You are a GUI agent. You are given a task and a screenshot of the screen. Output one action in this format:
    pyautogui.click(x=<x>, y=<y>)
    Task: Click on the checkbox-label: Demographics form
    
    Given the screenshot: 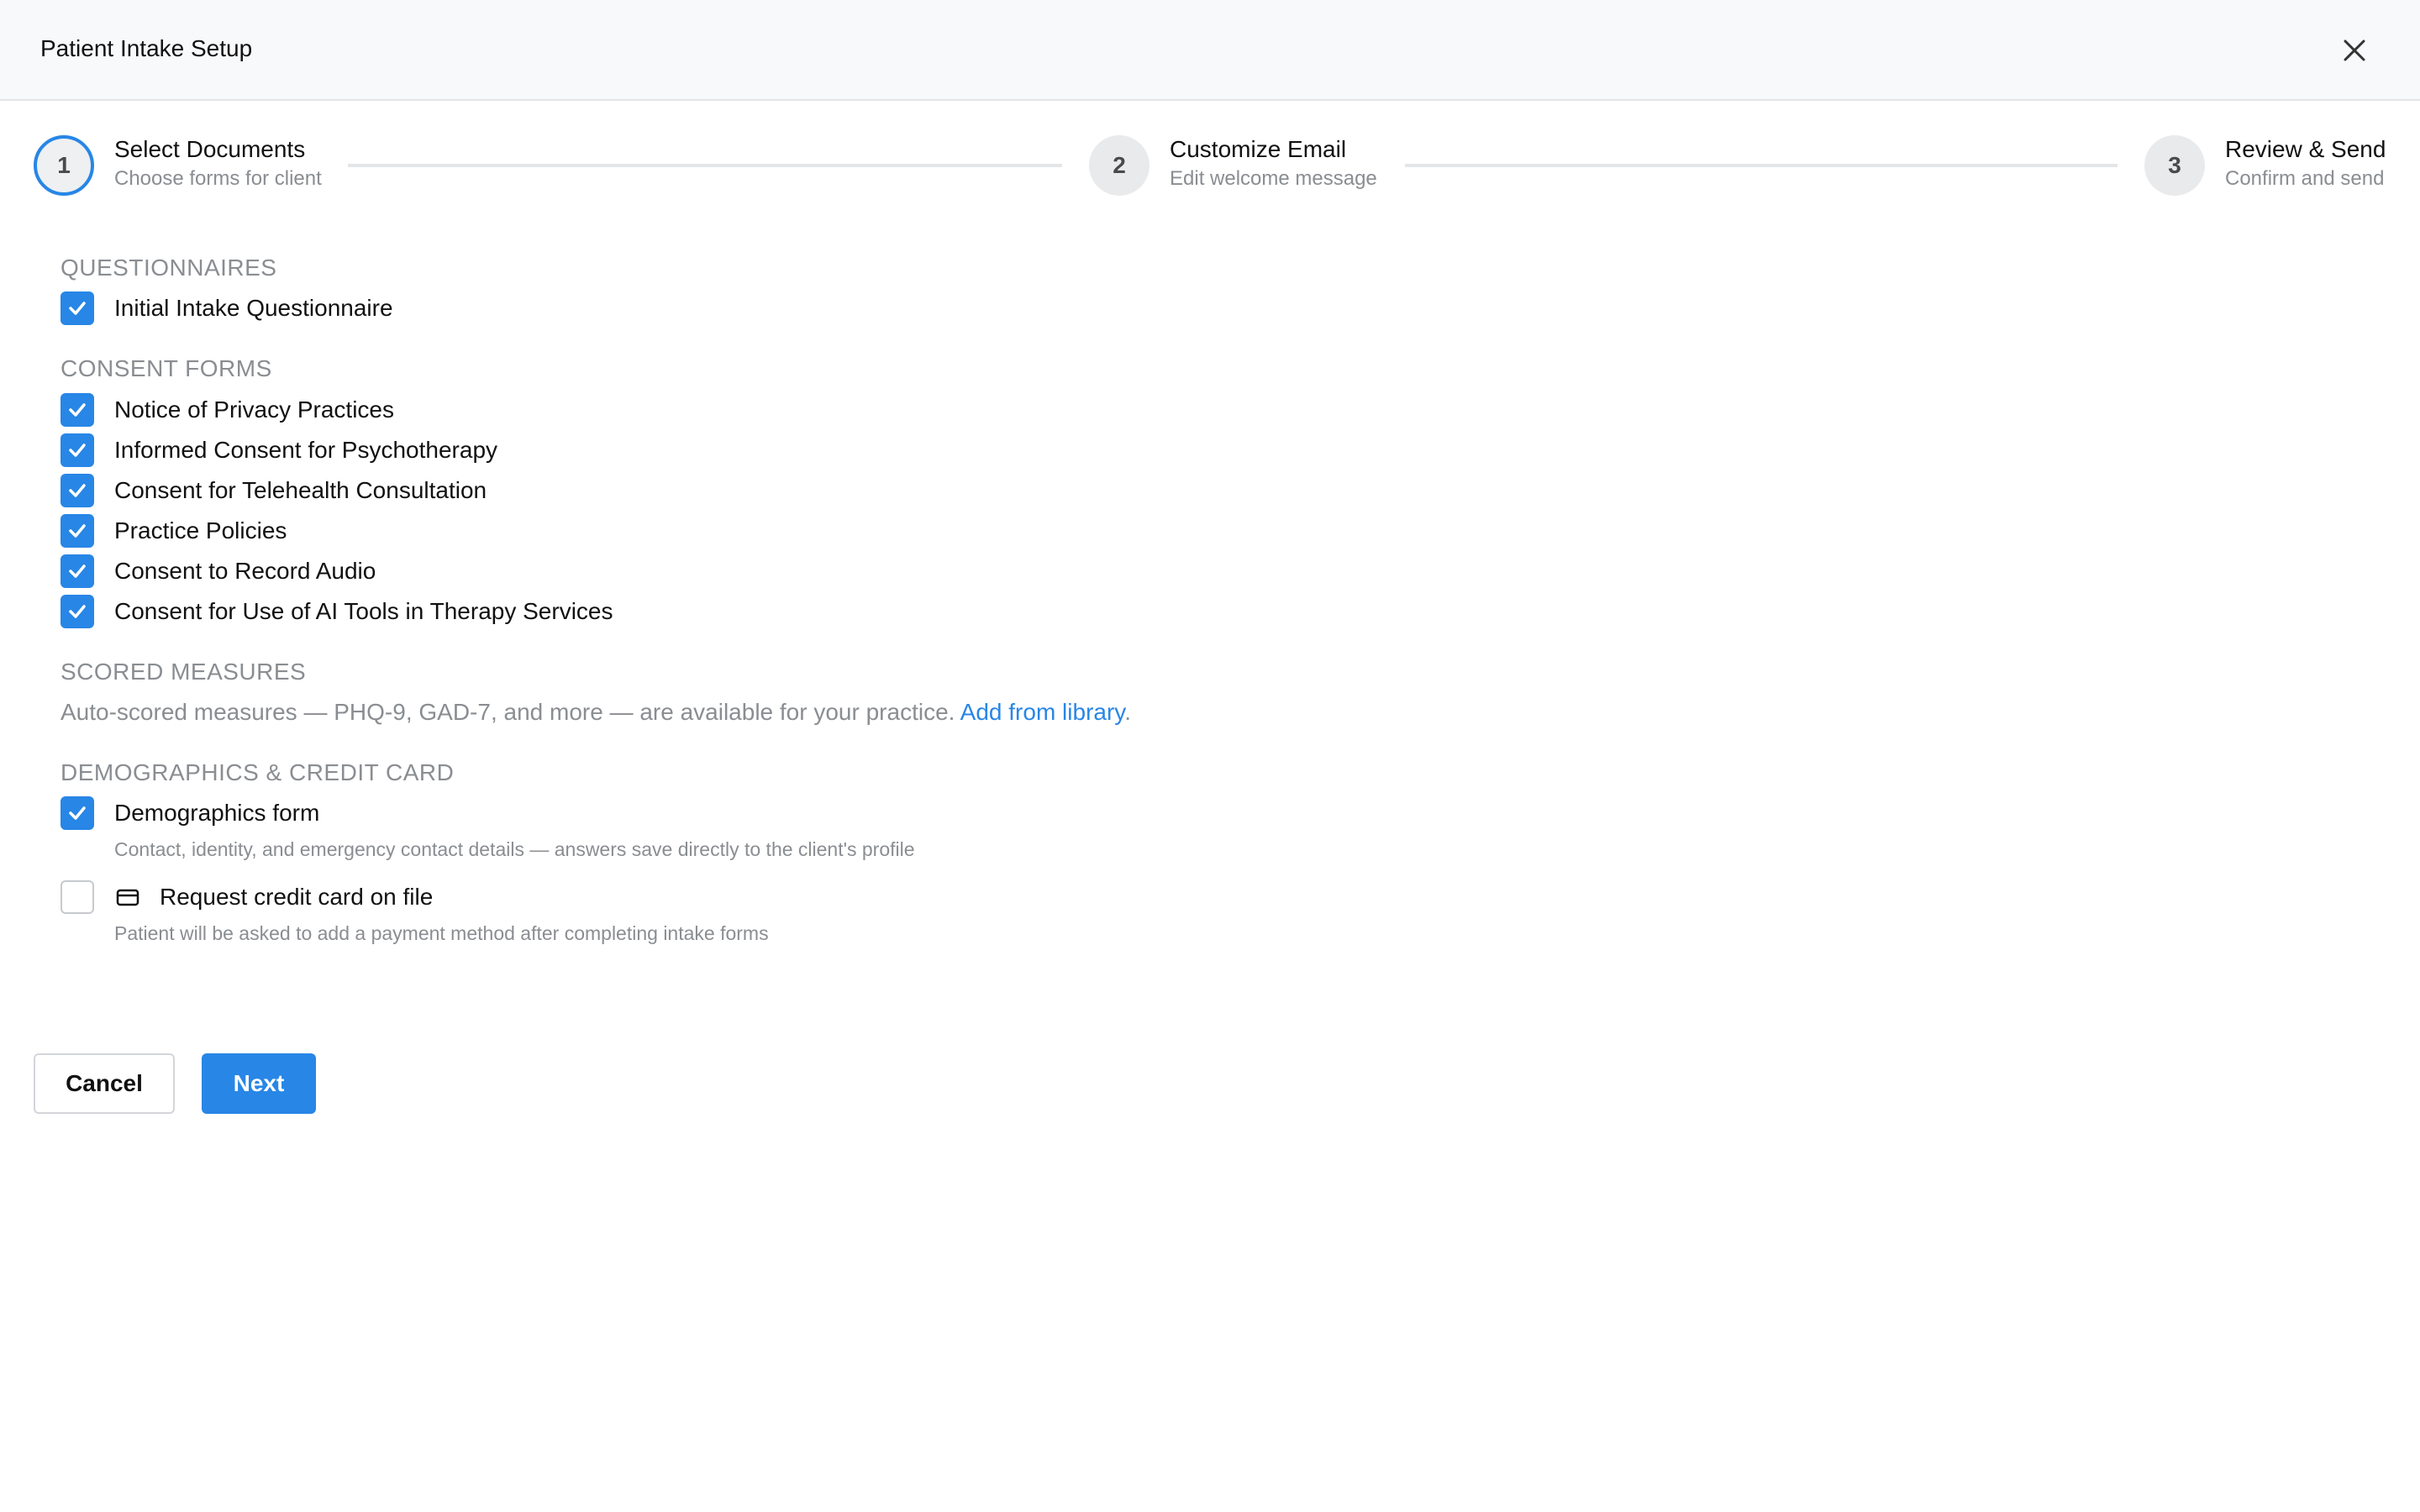 What is the action you would take?
    pyautogui.click(x=217, y=813)
    